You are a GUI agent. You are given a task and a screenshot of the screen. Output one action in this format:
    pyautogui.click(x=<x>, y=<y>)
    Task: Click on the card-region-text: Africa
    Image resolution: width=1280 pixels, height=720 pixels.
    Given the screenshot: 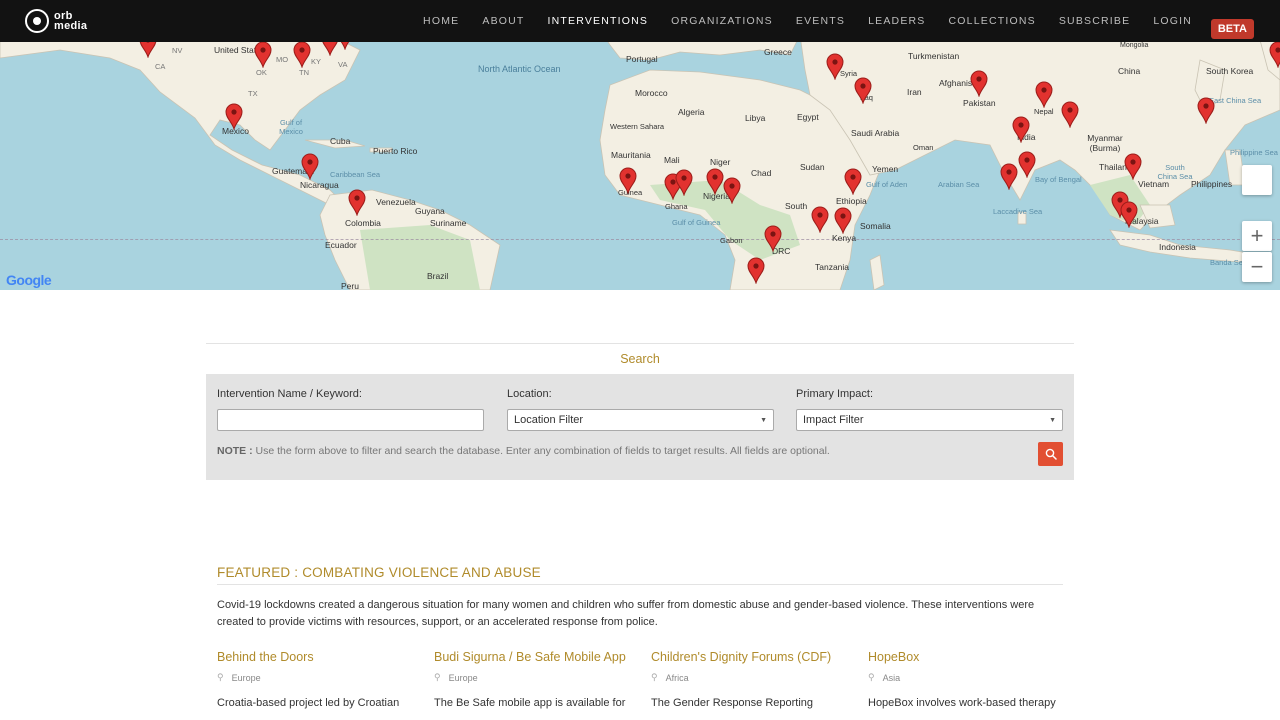 What is the action you would take?
    pyautogui.click(x=677, y=677)
    